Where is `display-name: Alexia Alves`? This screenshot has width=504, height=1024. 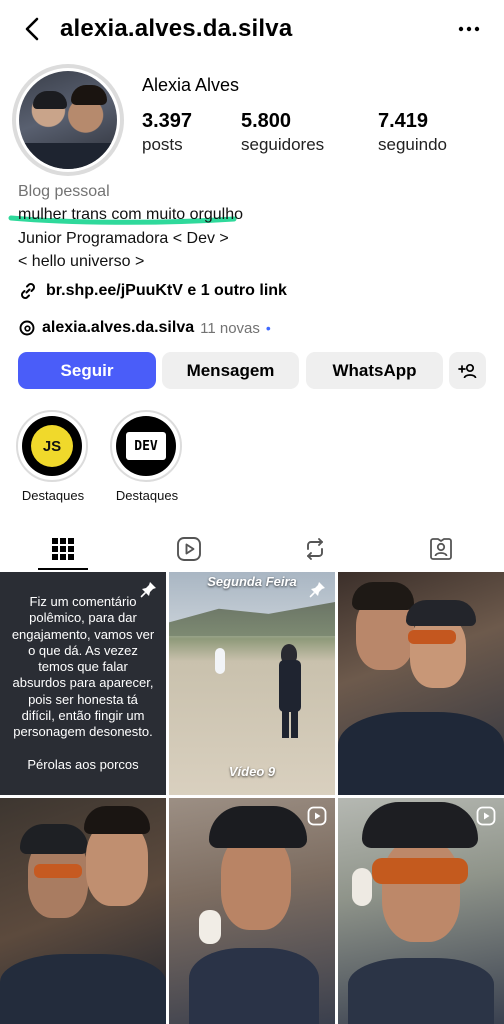 display-name: Alexia Alves is located at coordinates (191, 85).